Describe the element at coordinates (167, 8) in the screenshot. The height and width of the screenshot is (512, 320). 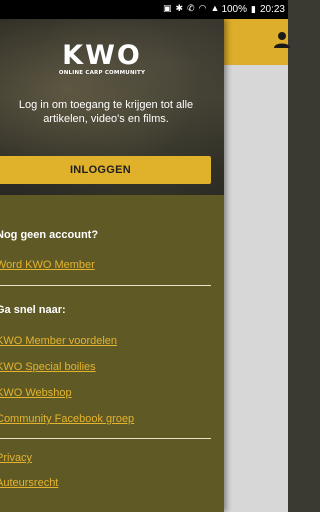
I see `lock-icon: ▣` at that location.